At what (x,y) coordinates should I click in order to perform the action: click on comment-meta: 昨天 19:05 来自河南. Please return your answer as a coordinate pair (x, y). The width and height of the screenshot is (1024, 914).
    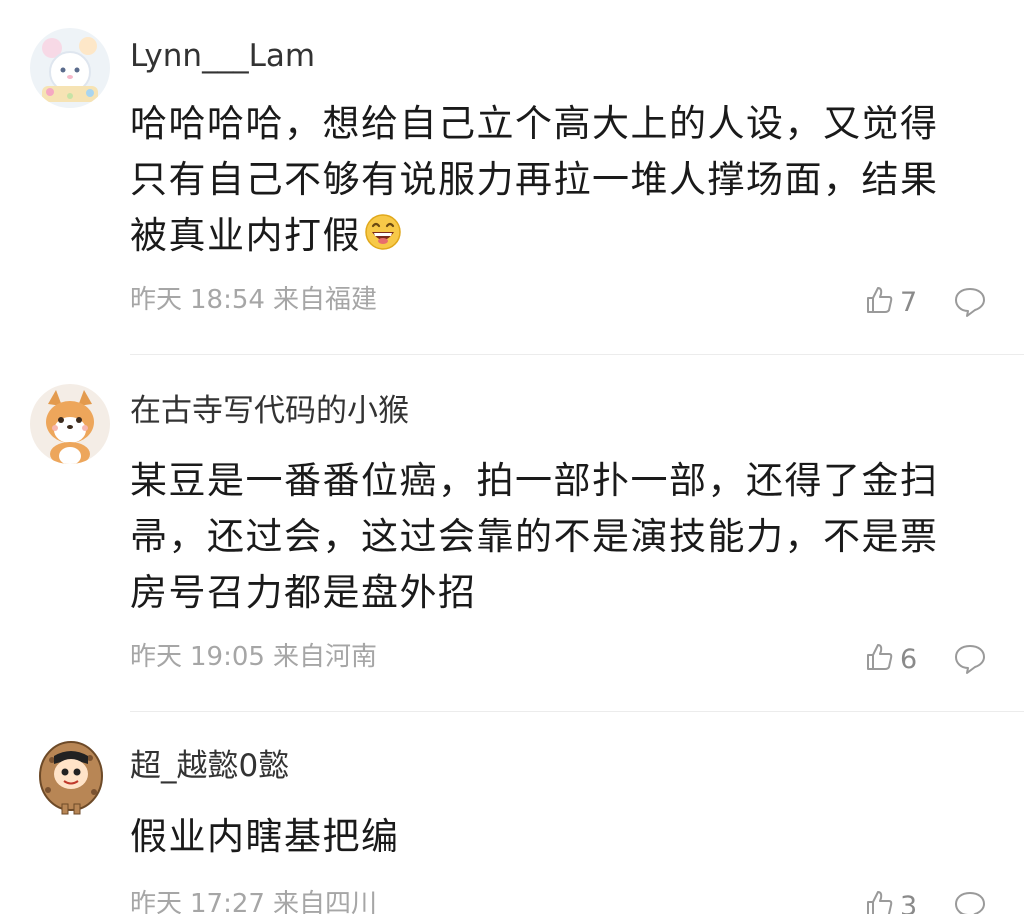
    Looking at the image, I should click on (257, 657).